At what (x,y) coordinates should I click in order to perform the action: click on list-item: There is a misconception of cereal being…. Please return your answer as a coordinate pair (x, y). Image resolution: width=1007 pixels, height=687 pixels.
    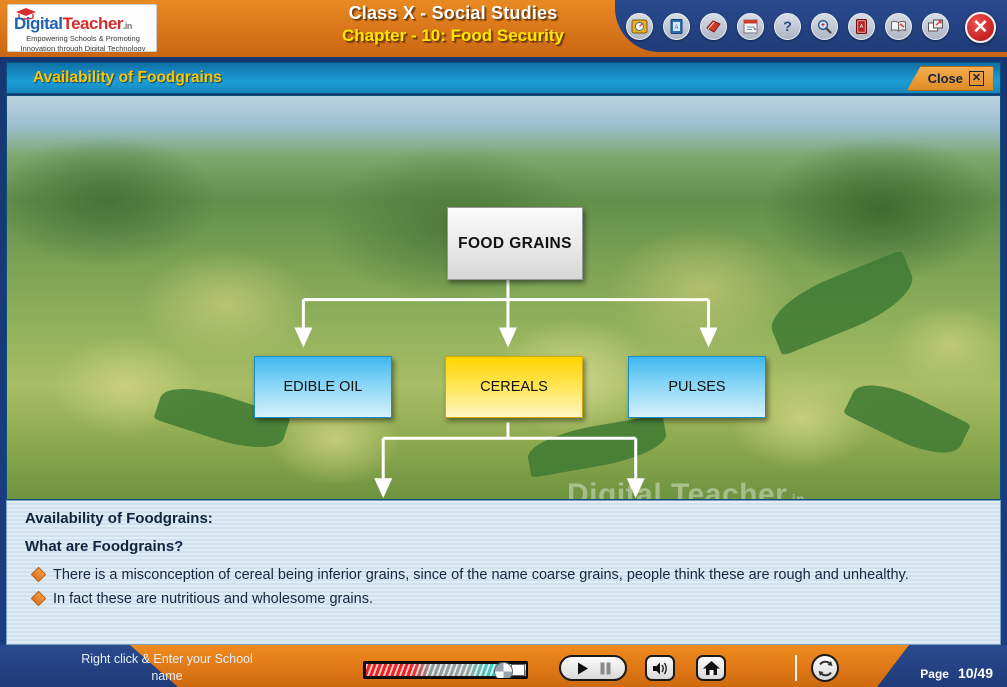
    Looking at the image, I should click on (507, 575).